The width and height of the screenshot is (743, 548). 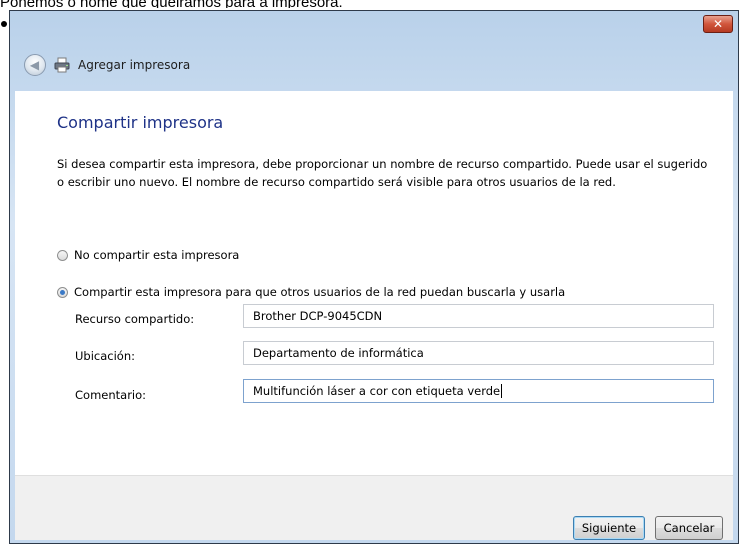 What do you see at coordinates (4, 24) in the screenshot?
I see `list-bullet` at bounding box center [4, 24].